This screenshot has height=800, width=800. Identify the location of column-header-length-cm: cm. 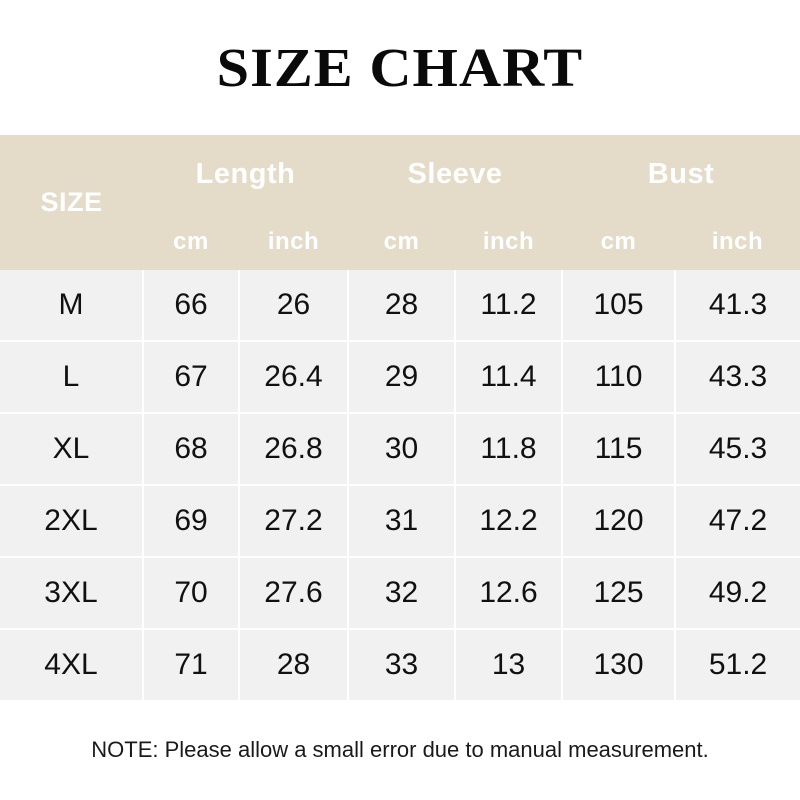
(191, 241).